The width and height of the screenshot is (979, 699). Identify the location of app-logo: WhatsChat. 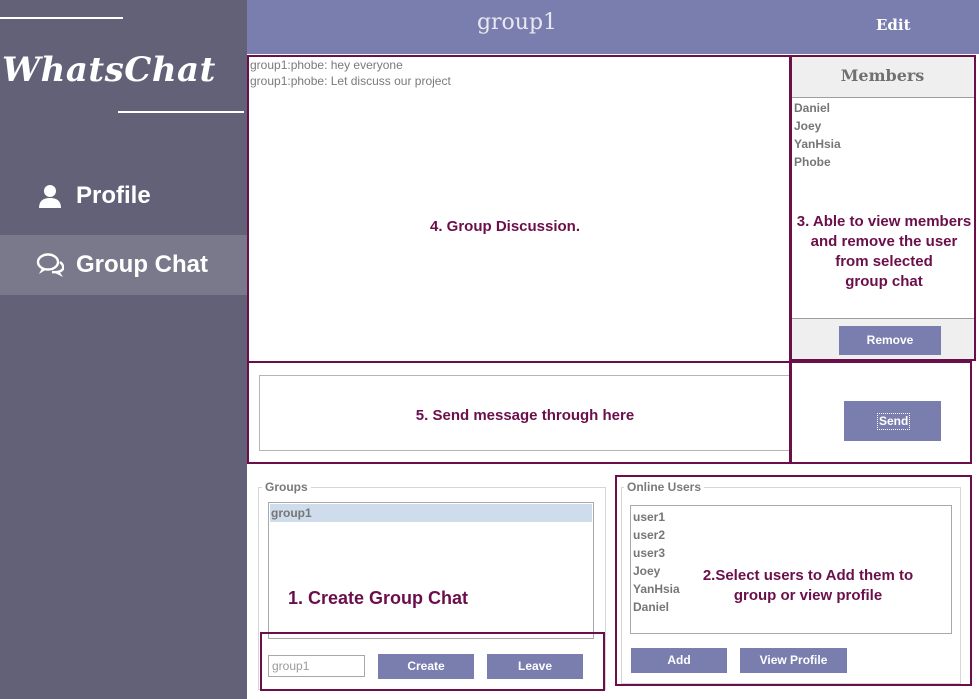
(109, 70).